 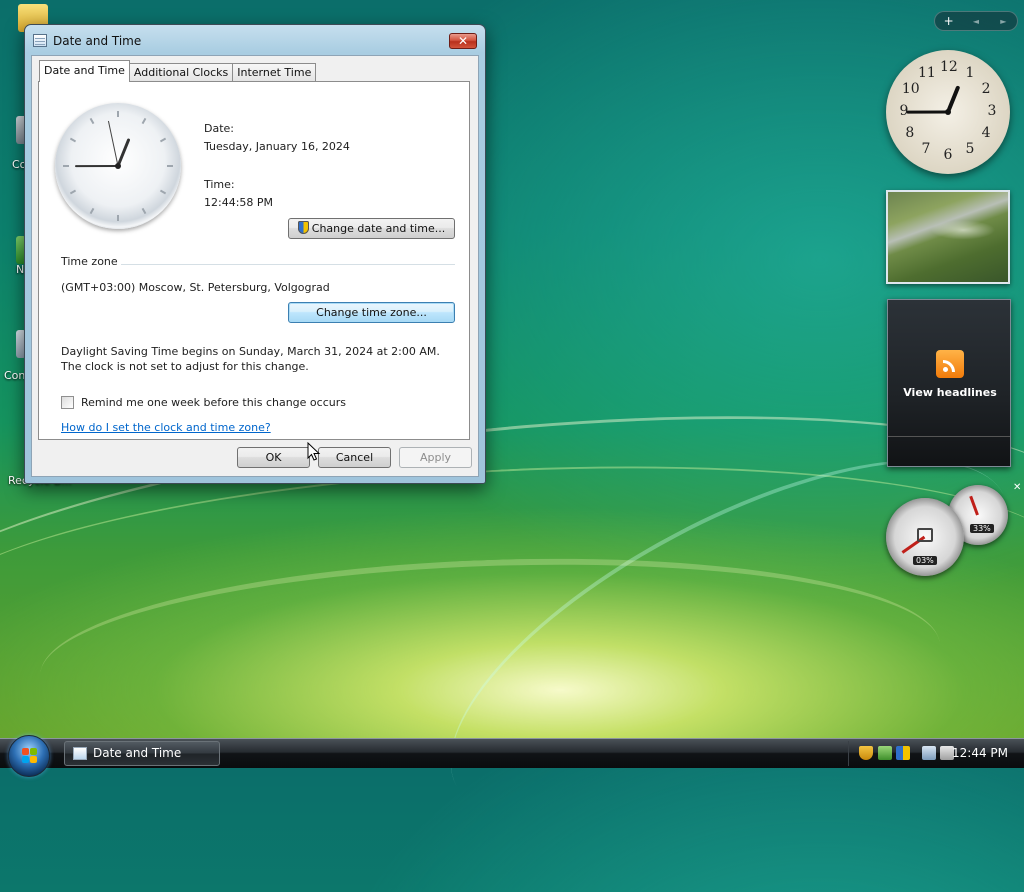 I want to click on analog-clock, so click(x=118, y=166).